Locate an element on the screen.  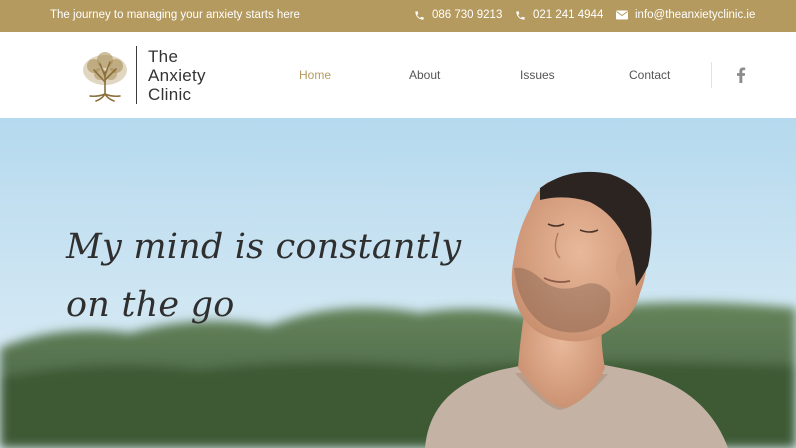
nav-item-home: Home is located at coordinates (315, 75).